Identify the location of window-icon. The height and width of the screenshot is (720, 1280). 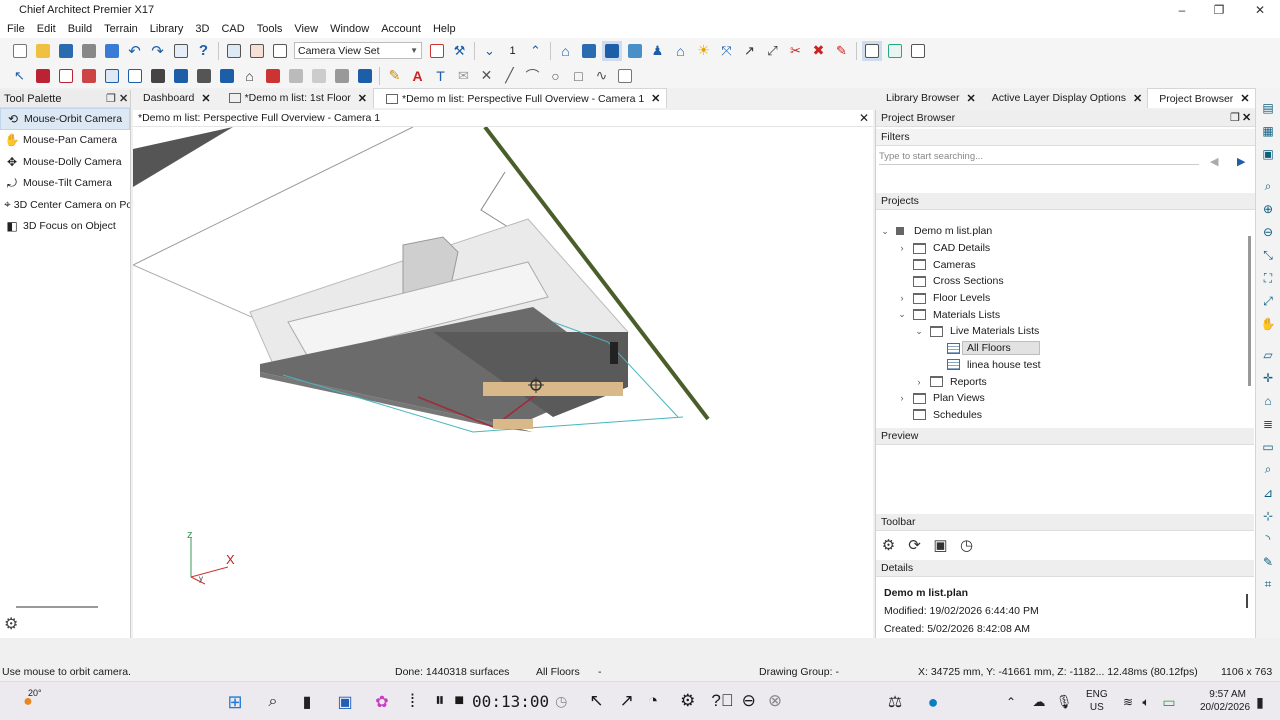
(871, 50).